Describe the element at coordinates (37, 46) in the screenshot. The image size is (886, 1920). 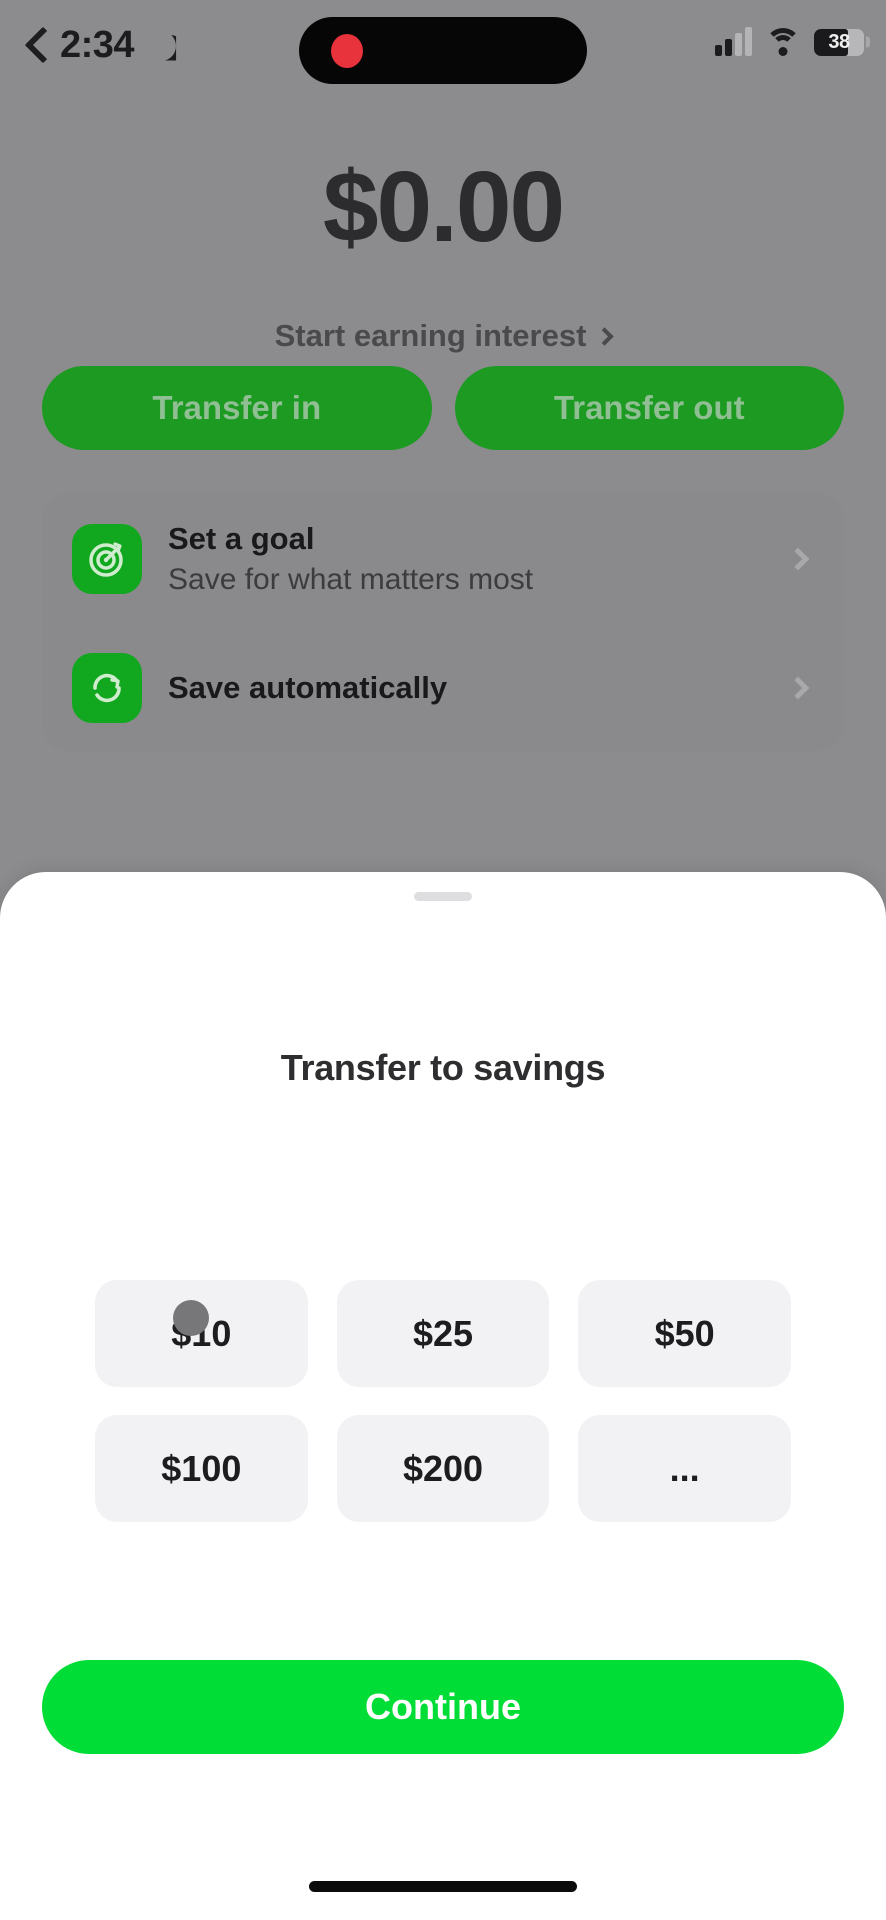
I see `chevron-left-icon` at that location.